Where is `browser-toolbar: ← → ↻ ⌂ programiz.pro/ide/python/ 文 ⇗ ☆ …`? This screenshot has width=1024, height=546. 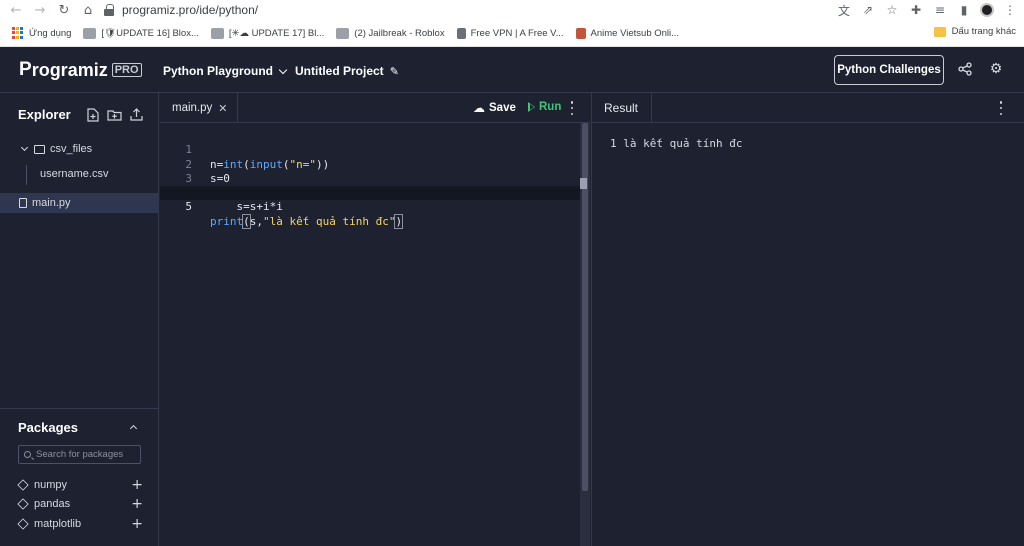 browser-toolbar: ← → ↻ ⌂ programiz.pro/ide/python/ 文 ⇗ ☆ … is located at coordinates (512, 10).